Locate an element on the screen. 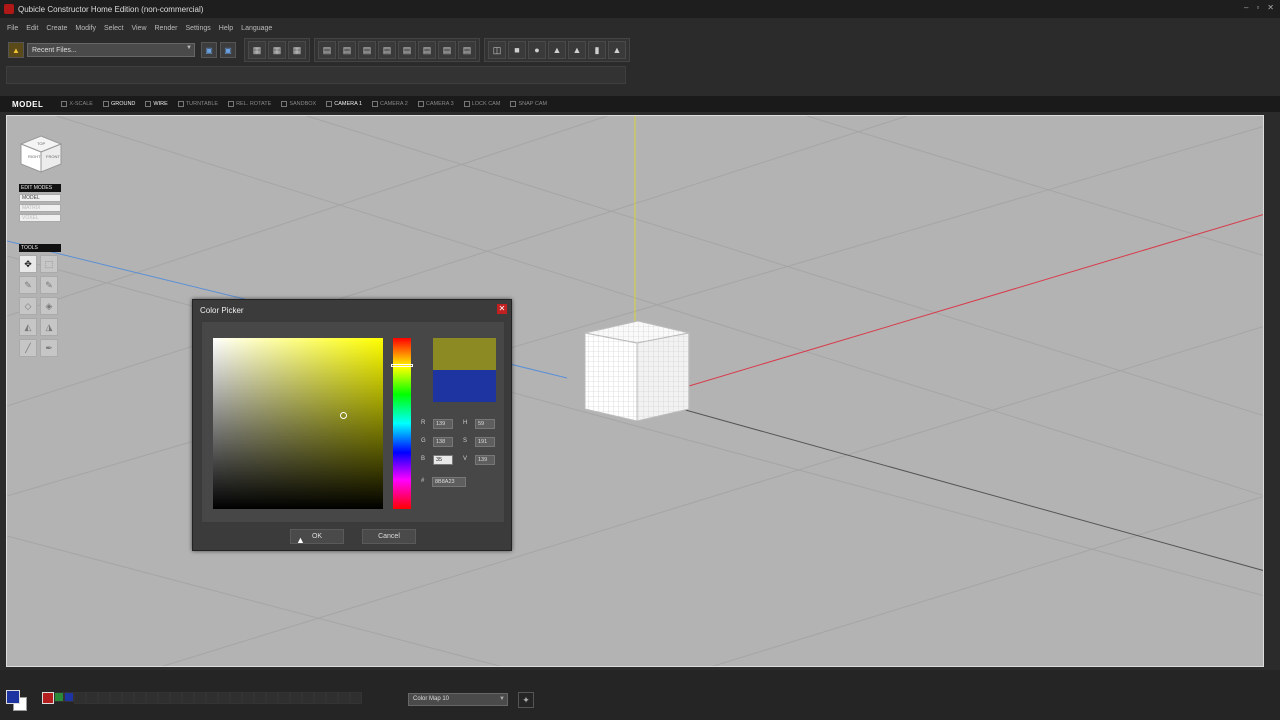  option-lock-cam: LOCK CAM is located at coordinates (481, 104).